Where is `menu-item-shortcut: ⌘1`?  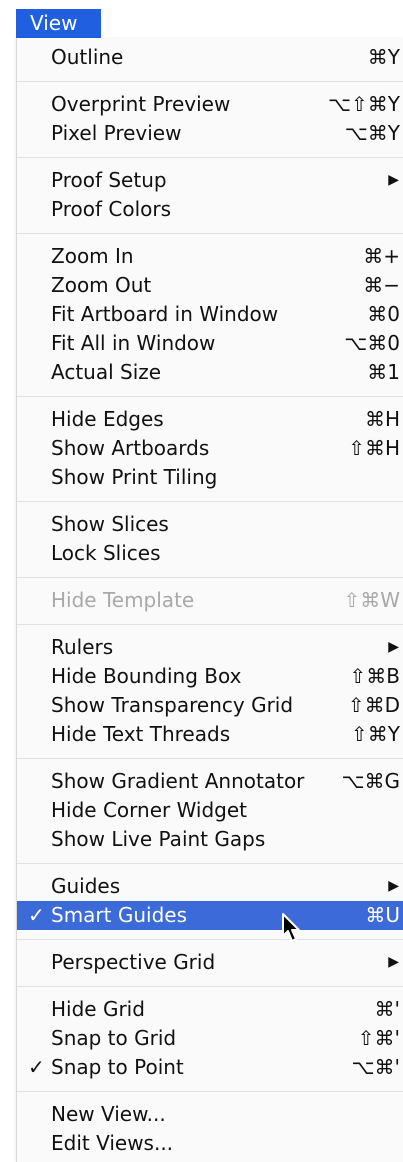
menu-item-shortcut: ⌘1 is located at coordinates (383, 372).